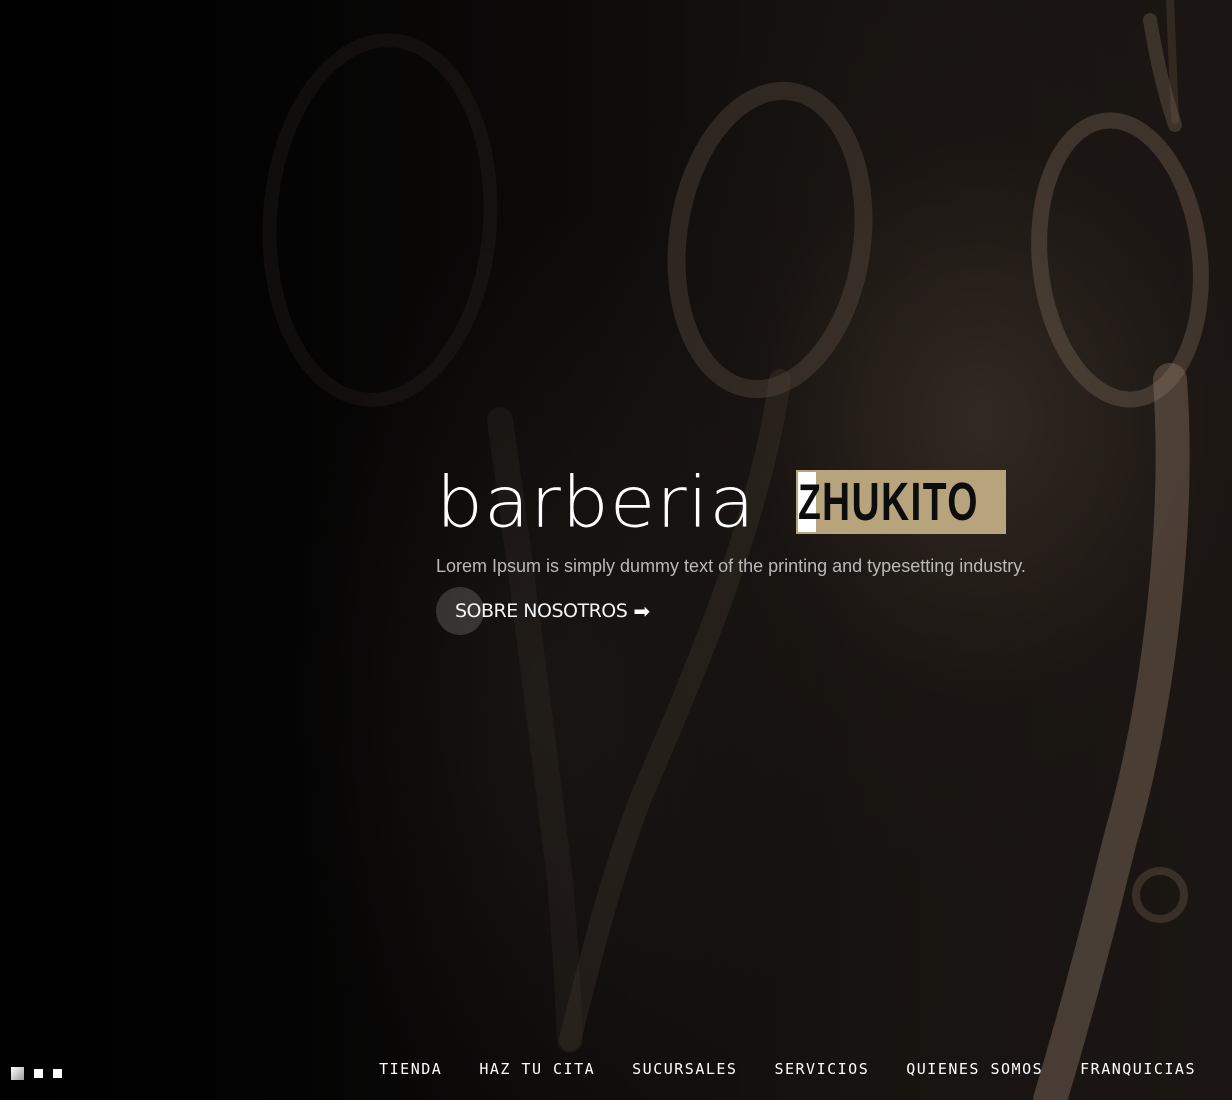 This screenshot has height=1100, width=1232. What do you see at coordinates (821, 1069) in the screenshot?
I see `nav-item-servicios: SERVICIOS` at bounding box center [821, 1069].